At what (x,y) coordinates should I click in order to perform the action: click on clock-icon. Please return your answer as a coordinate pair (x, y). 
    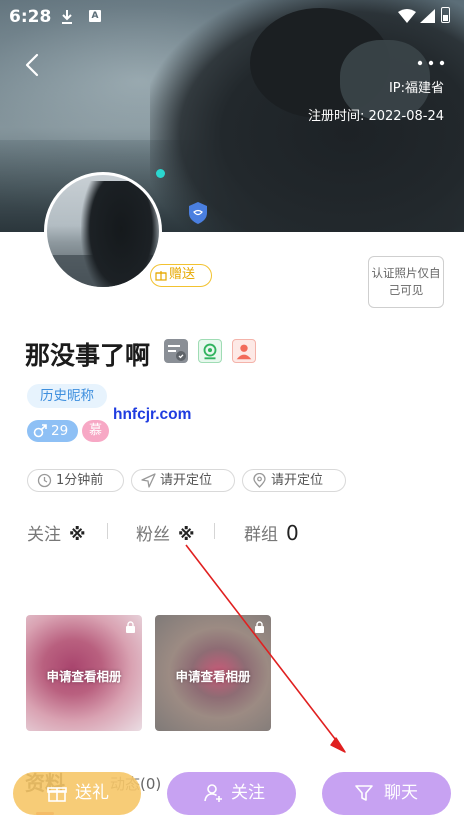
    Looking at the image, I should click on (44, 480).